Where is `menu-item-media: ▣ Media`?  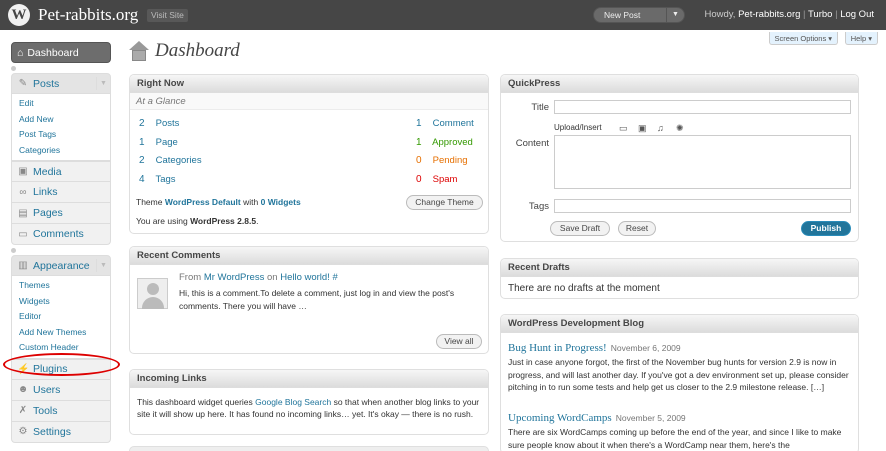 menu-item-media: ▣ Media is located at coordinates (61, 171).